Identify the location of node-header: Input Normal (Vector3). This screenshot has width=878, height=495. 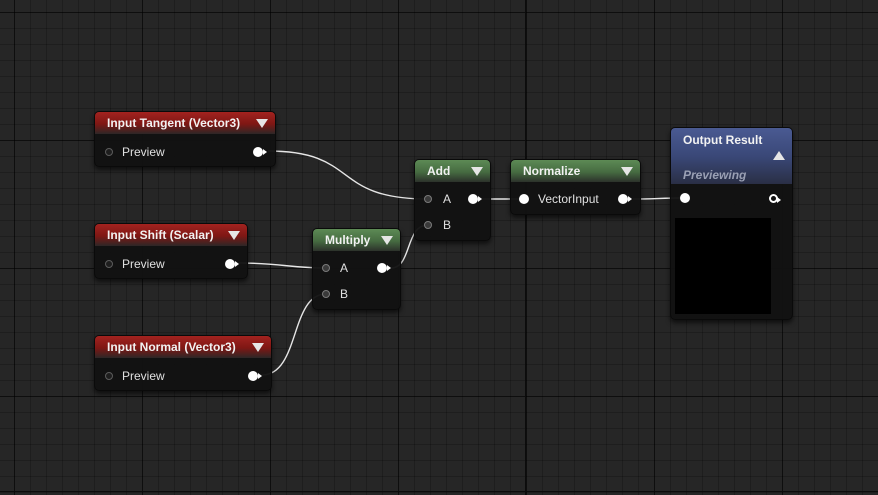
(183, 347).